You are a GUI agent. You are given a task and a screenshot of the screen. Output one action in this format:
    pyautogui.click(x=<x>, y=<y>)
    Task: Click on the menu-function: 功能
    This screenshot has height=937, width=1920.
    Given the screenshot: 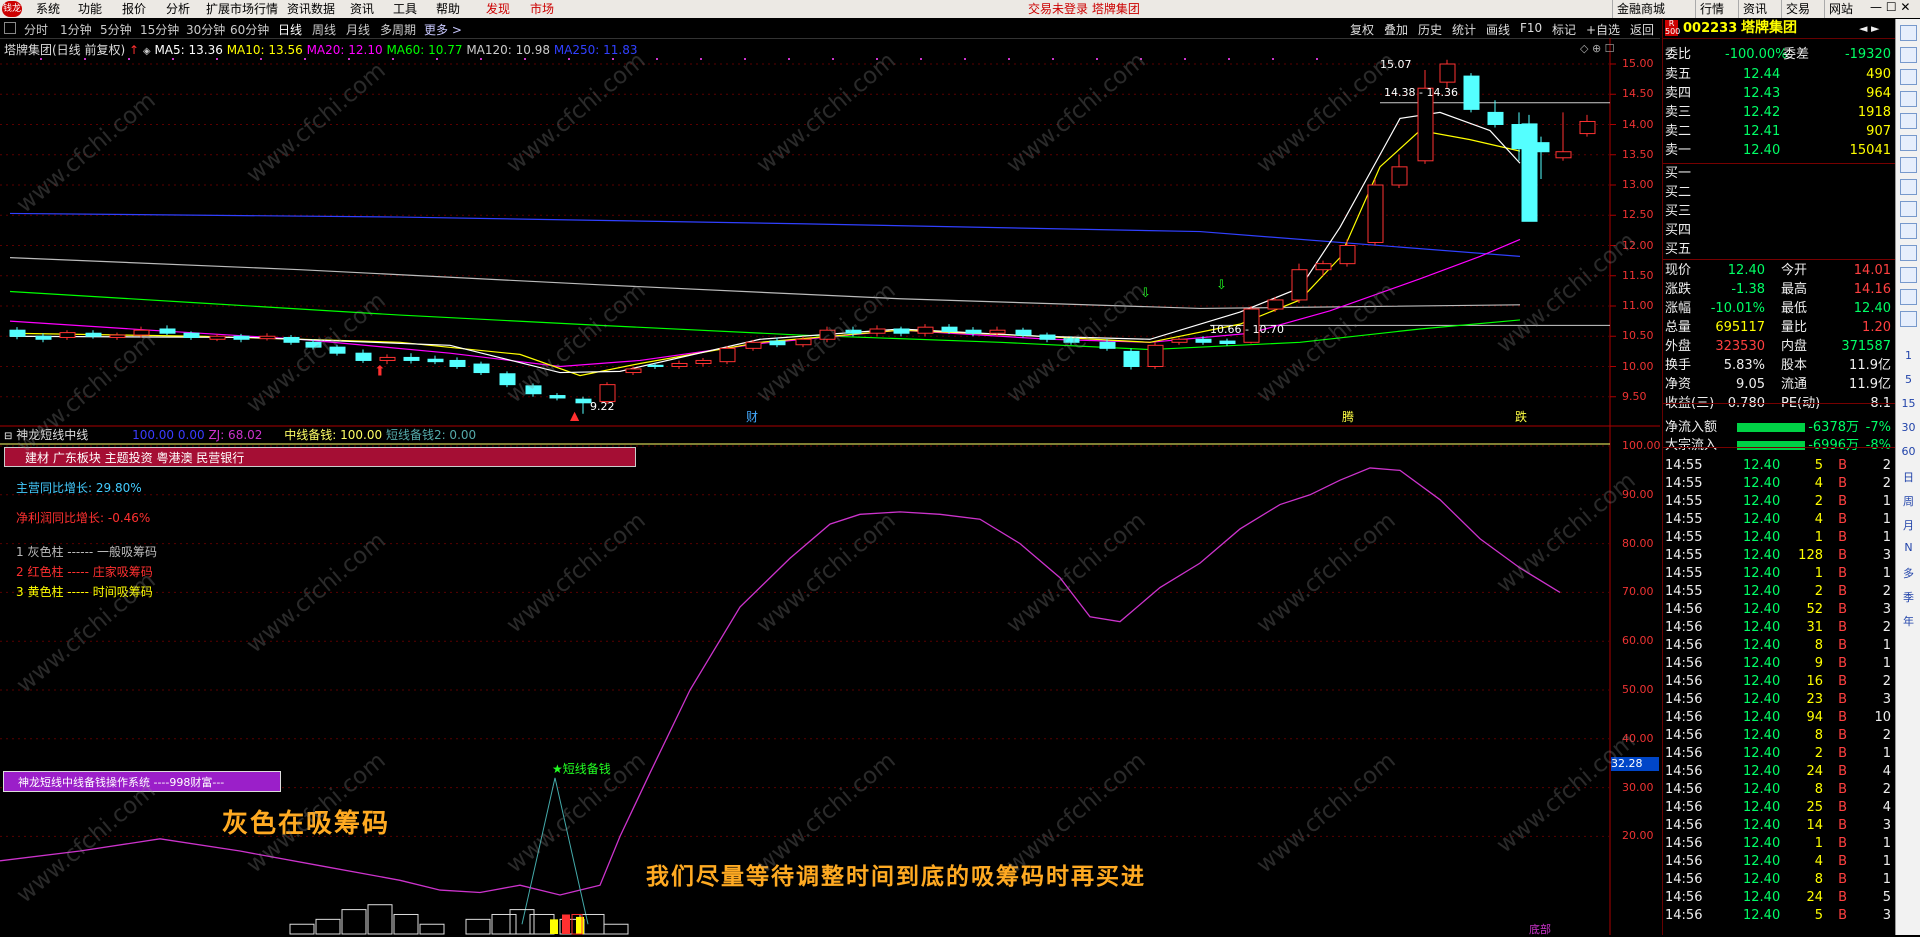 What is the action you would take?
    pyautogui.click(x=90, y=9)
    